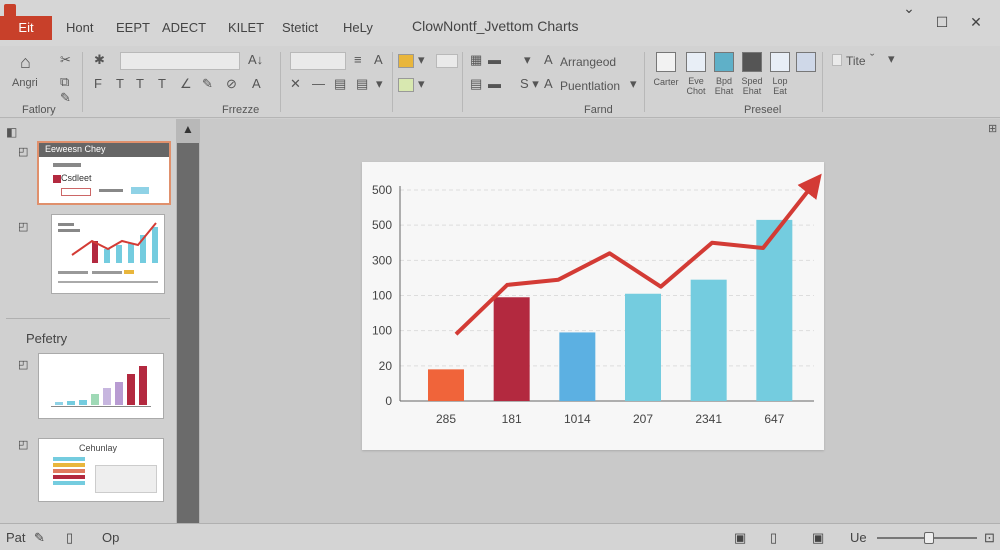 The width and height of the screenshot is (1000, 550). What do you see at coordinates (16, 537) in the screenshot?
I see `status-slide-label: Pat` at bounding box center [16, 537].